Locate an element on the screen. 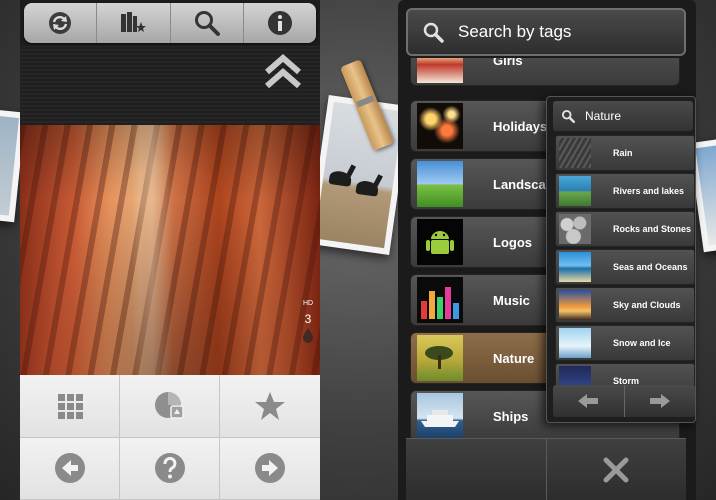 This screenshot has height=500, width=716. help-button is located at coordinates (170, 468).